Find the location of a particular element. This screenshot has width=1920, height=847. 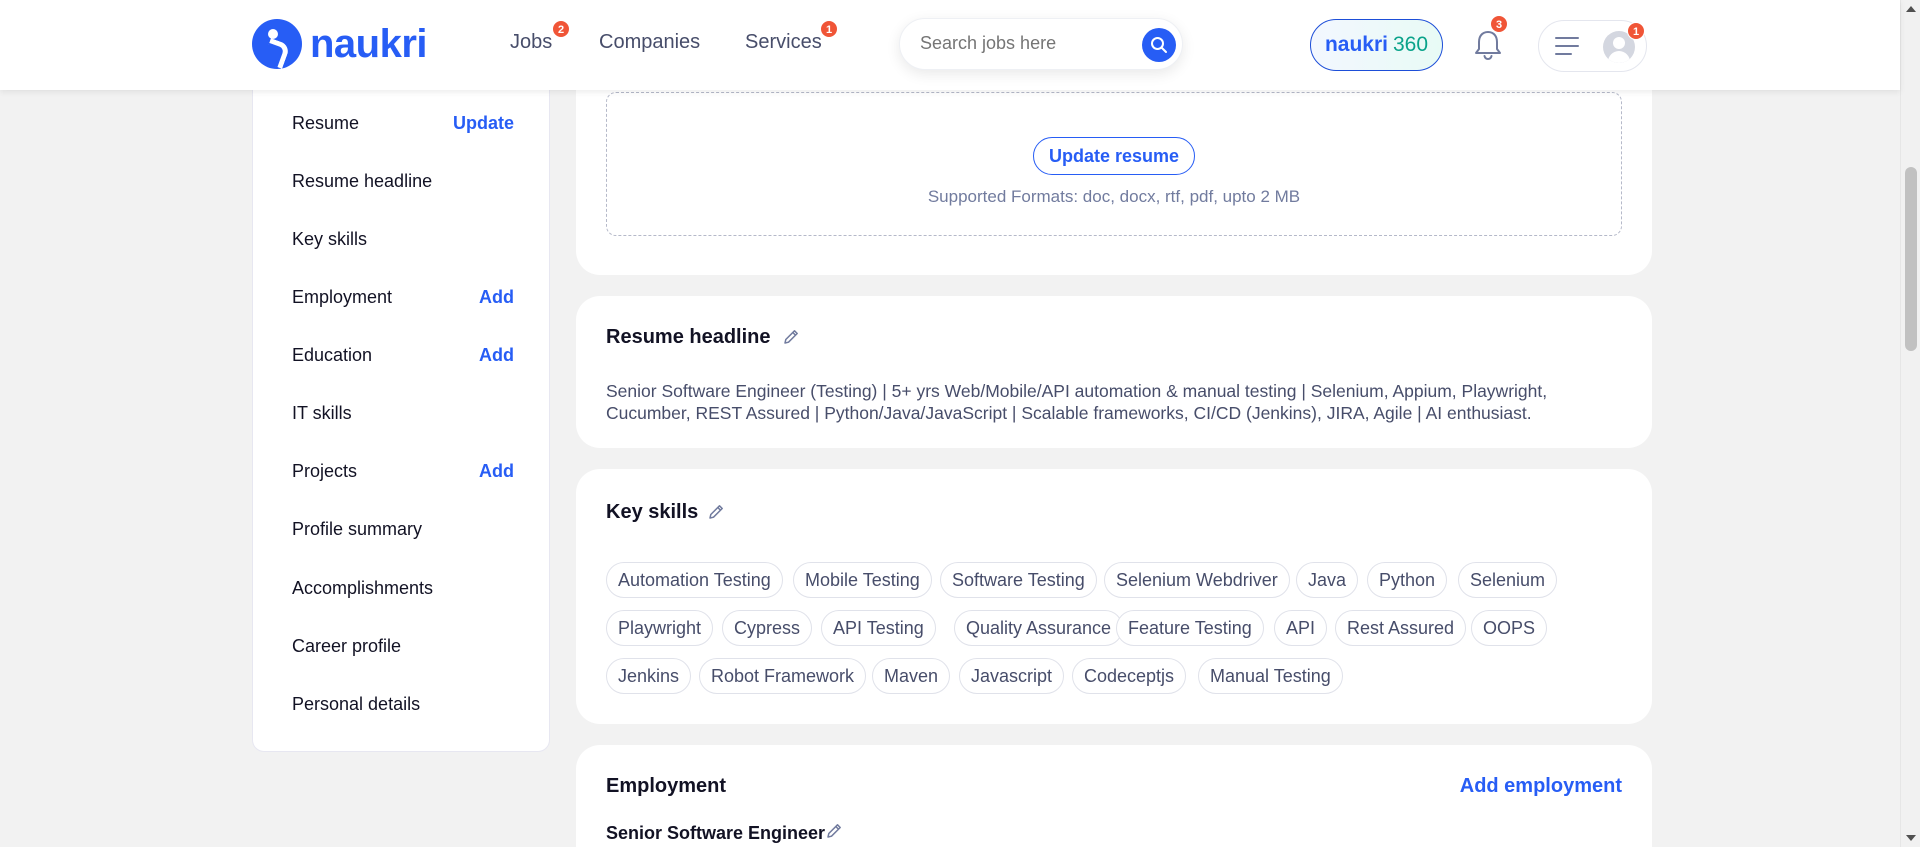

sidebar-item-profile-summary: Profile summary is located at coordinates (403, 529).